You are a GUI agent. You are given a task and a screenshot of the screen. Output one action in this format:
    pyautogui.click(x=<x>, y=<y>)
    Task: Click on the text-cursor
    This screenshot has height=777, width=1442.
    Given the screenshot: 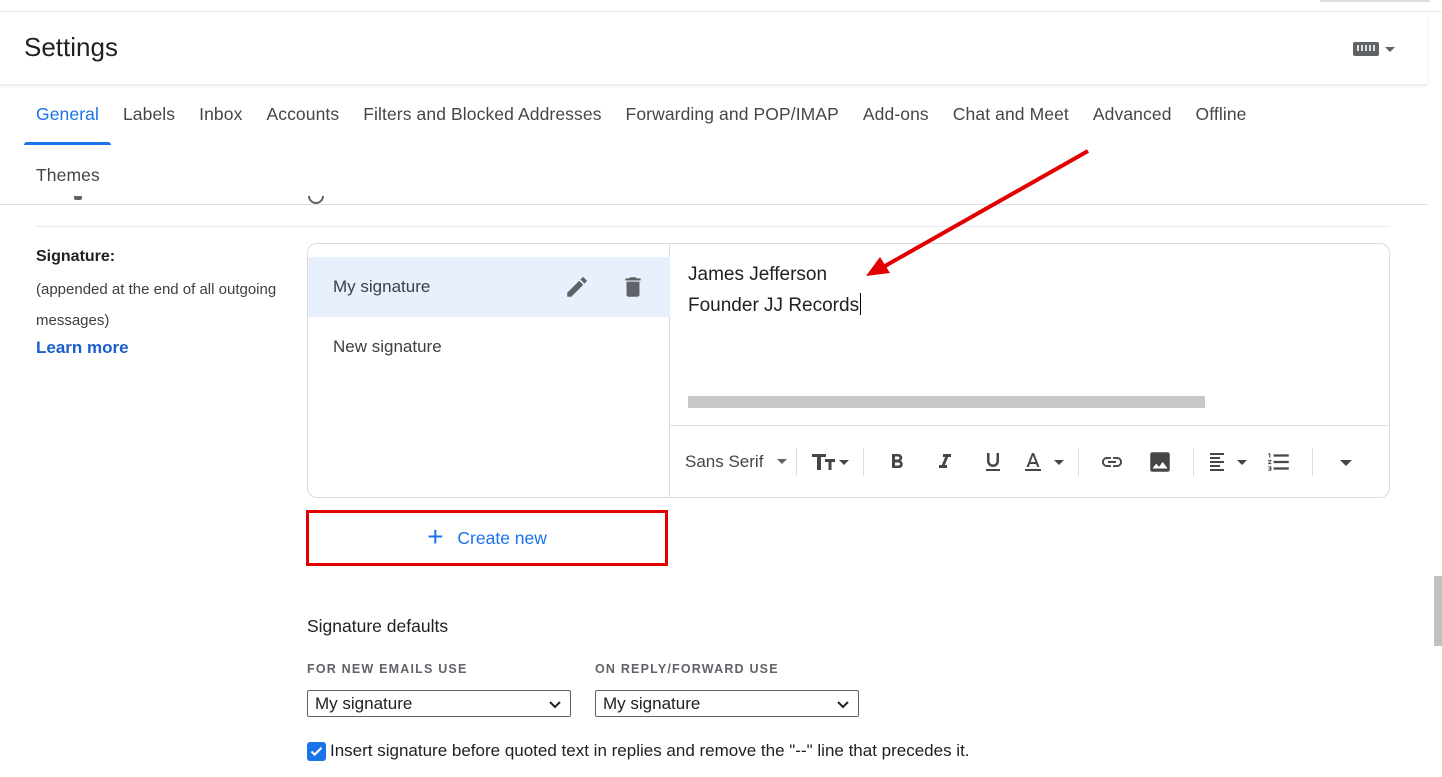 What is the action you would take?
    pyautogui.click(x=861, y=304)
    